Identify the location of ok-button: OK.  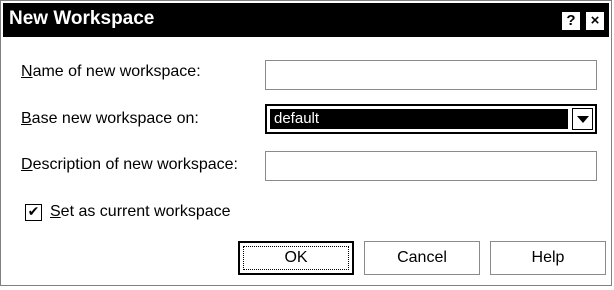
(296, 258).